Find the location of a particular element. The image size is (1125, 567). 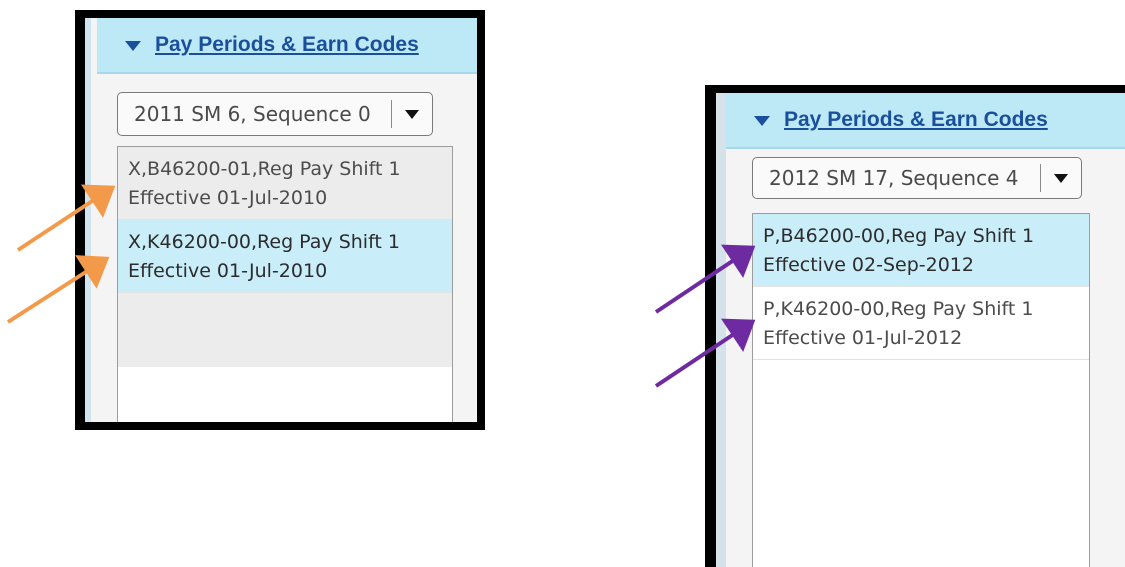

pay-period-selected-value: 2011 SM 6, Sequence 0 is located at coordinates (252, 114).